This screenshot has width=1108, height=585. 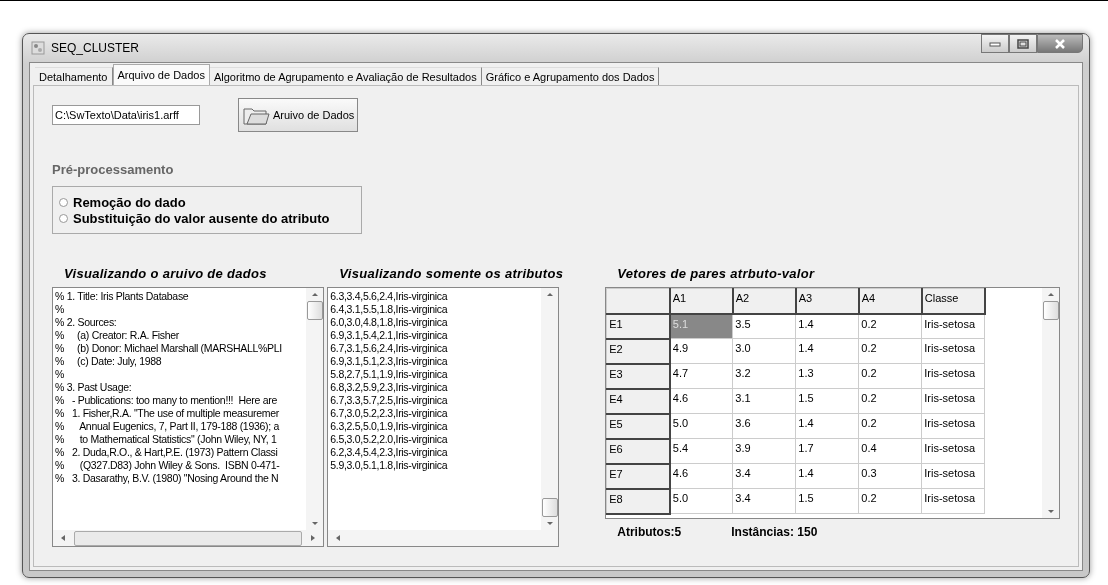 I want to click on table-cell: 4.7, so click(x=701, y=376).